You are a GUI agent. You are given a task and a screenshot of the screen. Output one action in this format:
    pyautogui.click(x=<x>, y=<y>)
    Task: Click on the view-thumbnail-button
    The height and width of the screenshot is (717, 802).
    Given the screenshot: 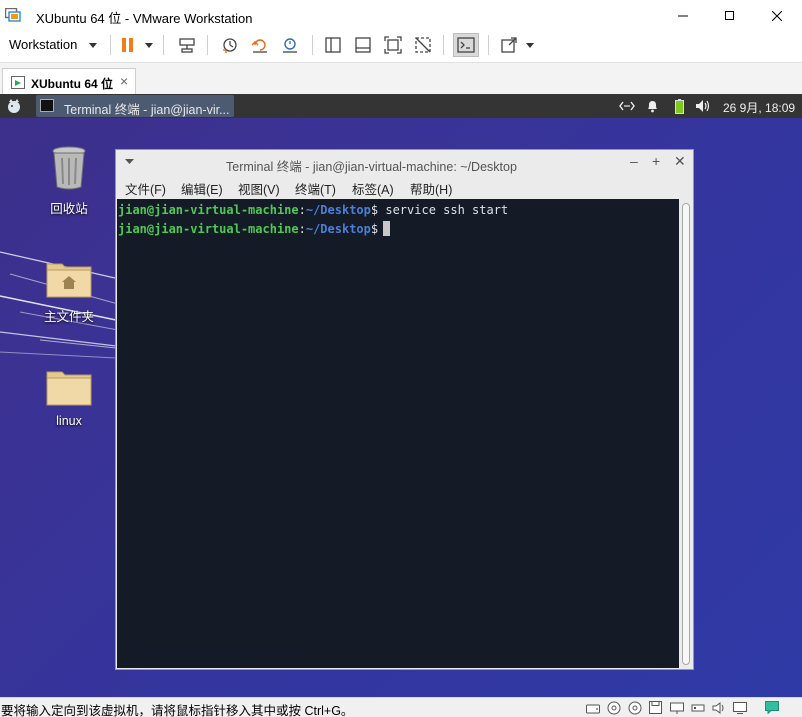 What is the action you would take?
    pyautogui.click(x=363, y=45)
    